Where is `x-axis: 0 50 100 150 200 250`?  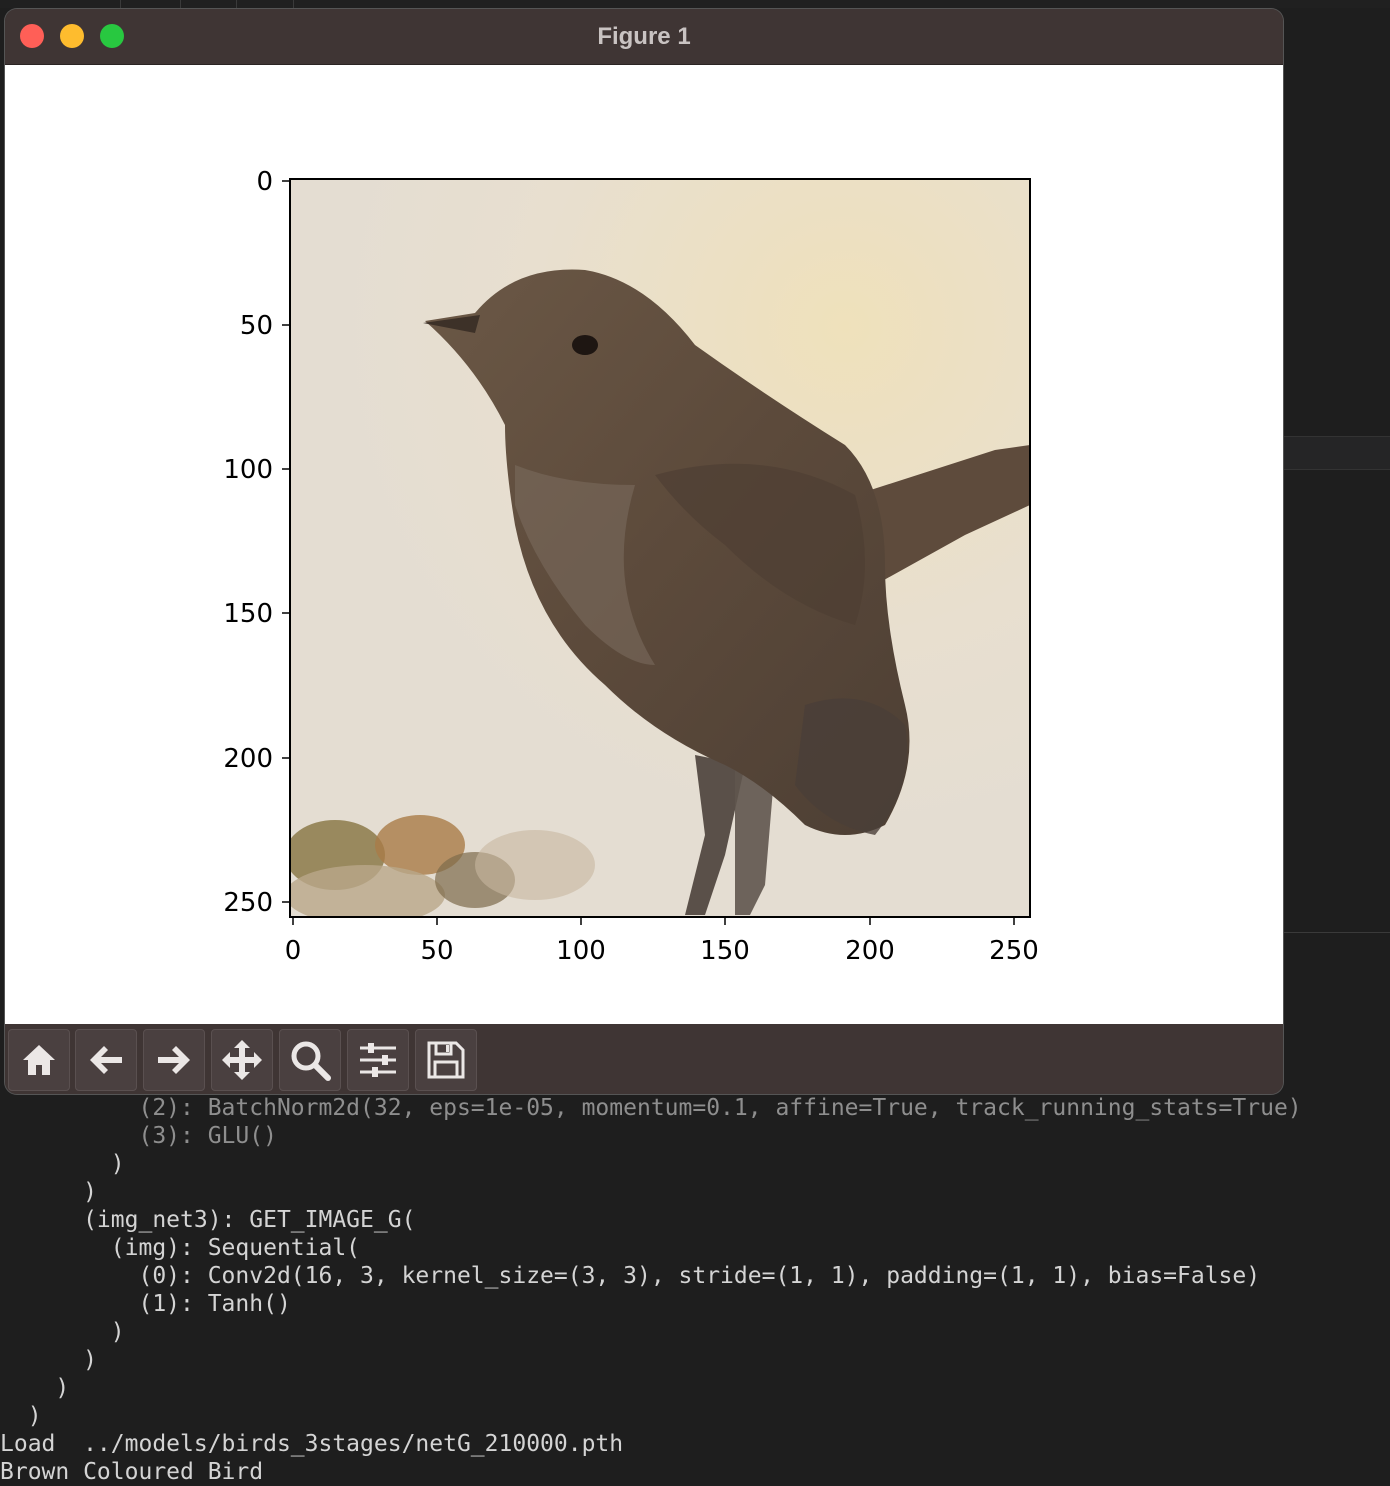 x-axis: 0 50 100 150 200 250 is located at coordinates (662, 941).